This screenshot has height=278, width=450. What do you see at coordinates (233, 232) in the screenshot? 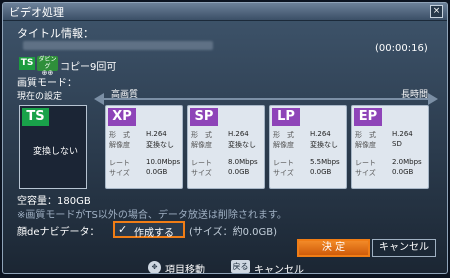
I see `navi-size-text: (サイズ：約0.0GB)` at bounding box center [233, 232].